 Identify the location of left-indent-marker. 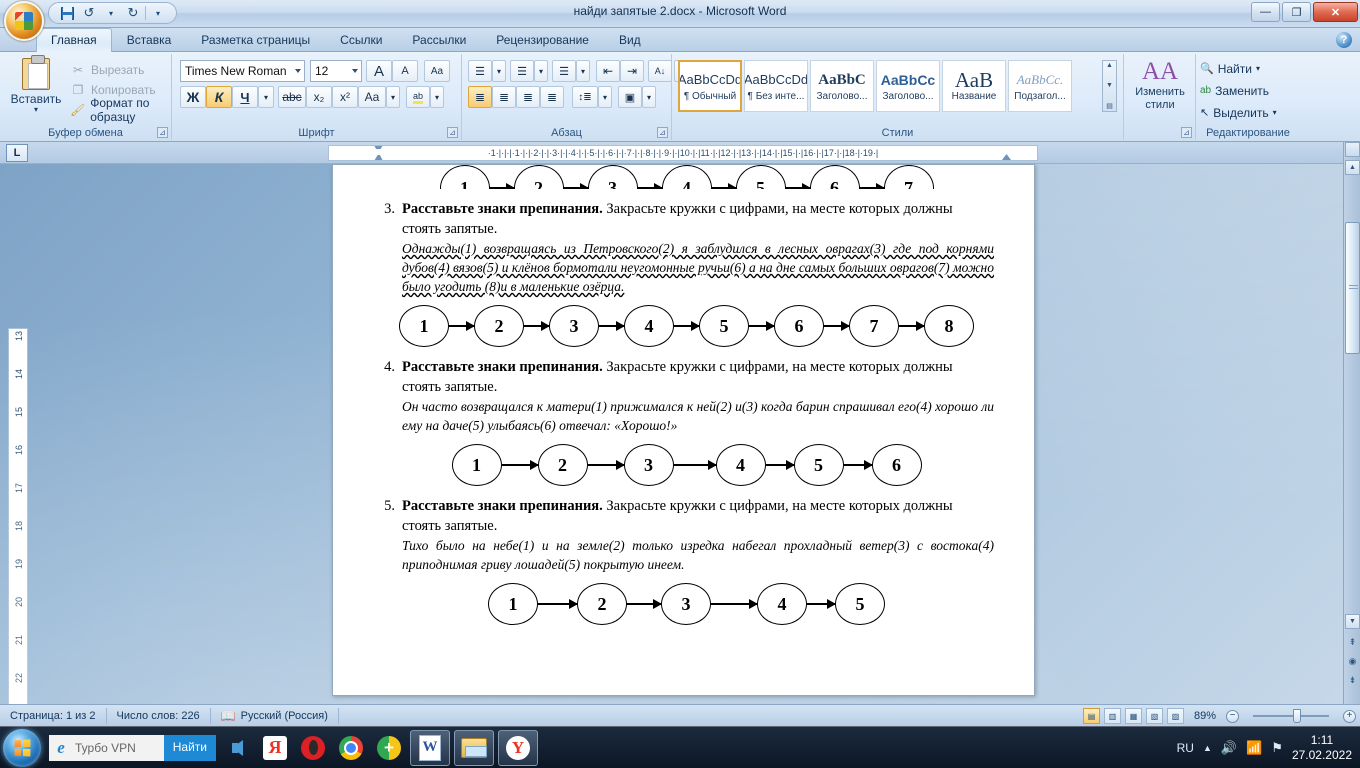
(378, 153).